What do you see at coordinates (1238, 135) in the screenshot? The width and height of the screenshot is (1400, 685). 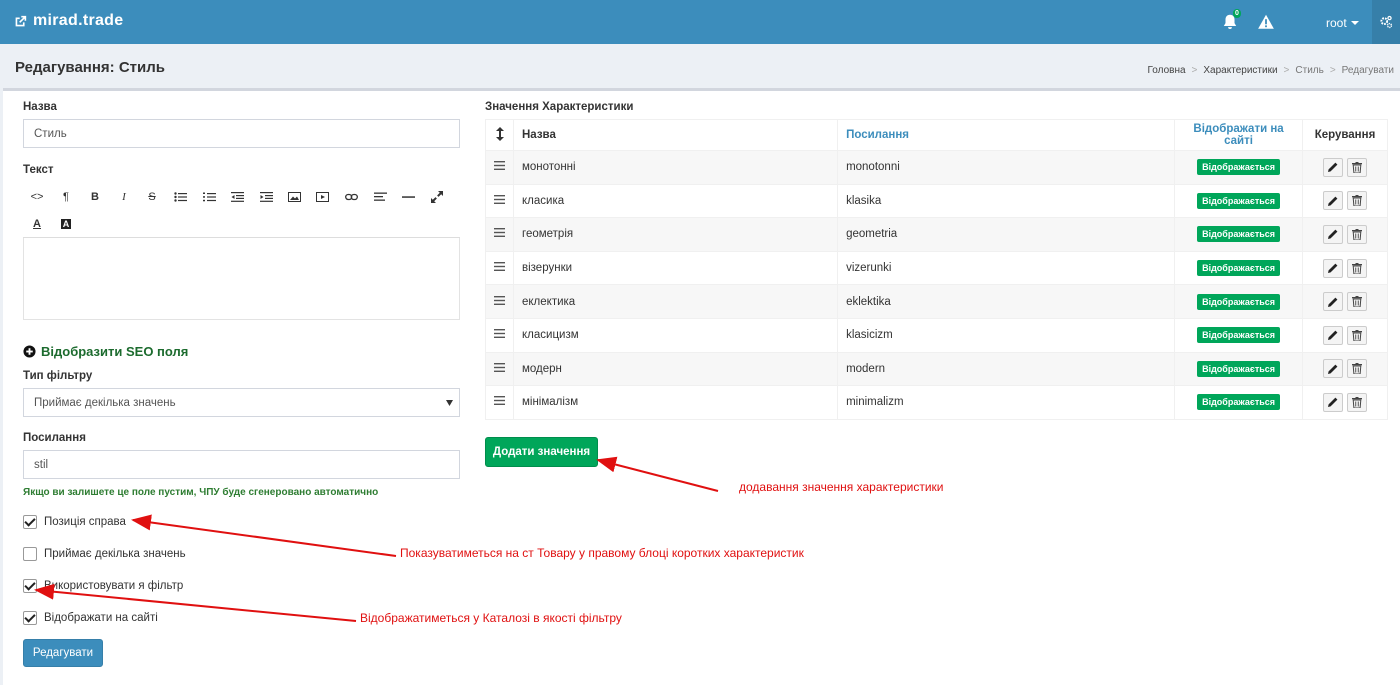 I see `column-header-show: Відображати на сайті` at bounding box center [1238, 135].